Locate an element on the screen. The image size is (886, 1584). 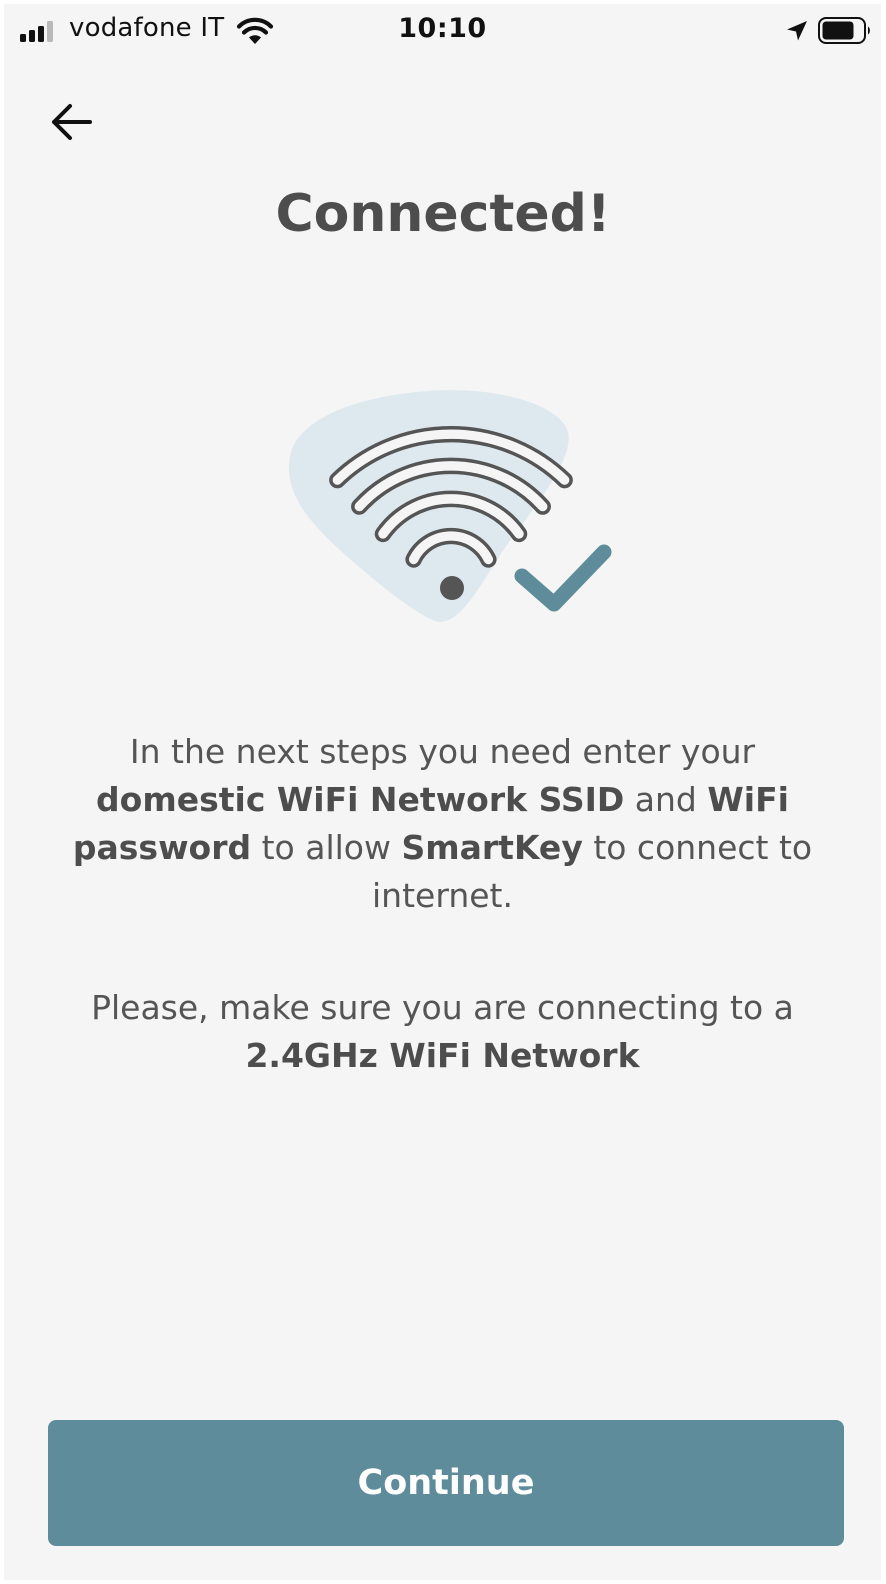
arrow-left-icon is located at coordinates (72, 122).